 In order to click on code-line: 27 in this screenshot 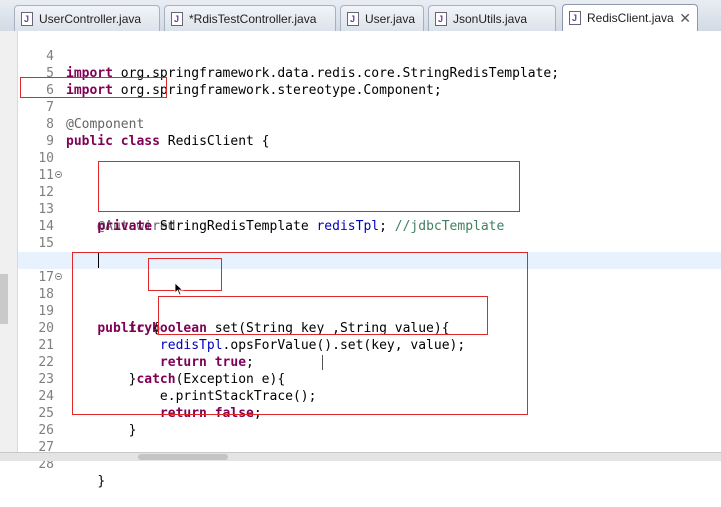, I will do `click(369, 438)`.